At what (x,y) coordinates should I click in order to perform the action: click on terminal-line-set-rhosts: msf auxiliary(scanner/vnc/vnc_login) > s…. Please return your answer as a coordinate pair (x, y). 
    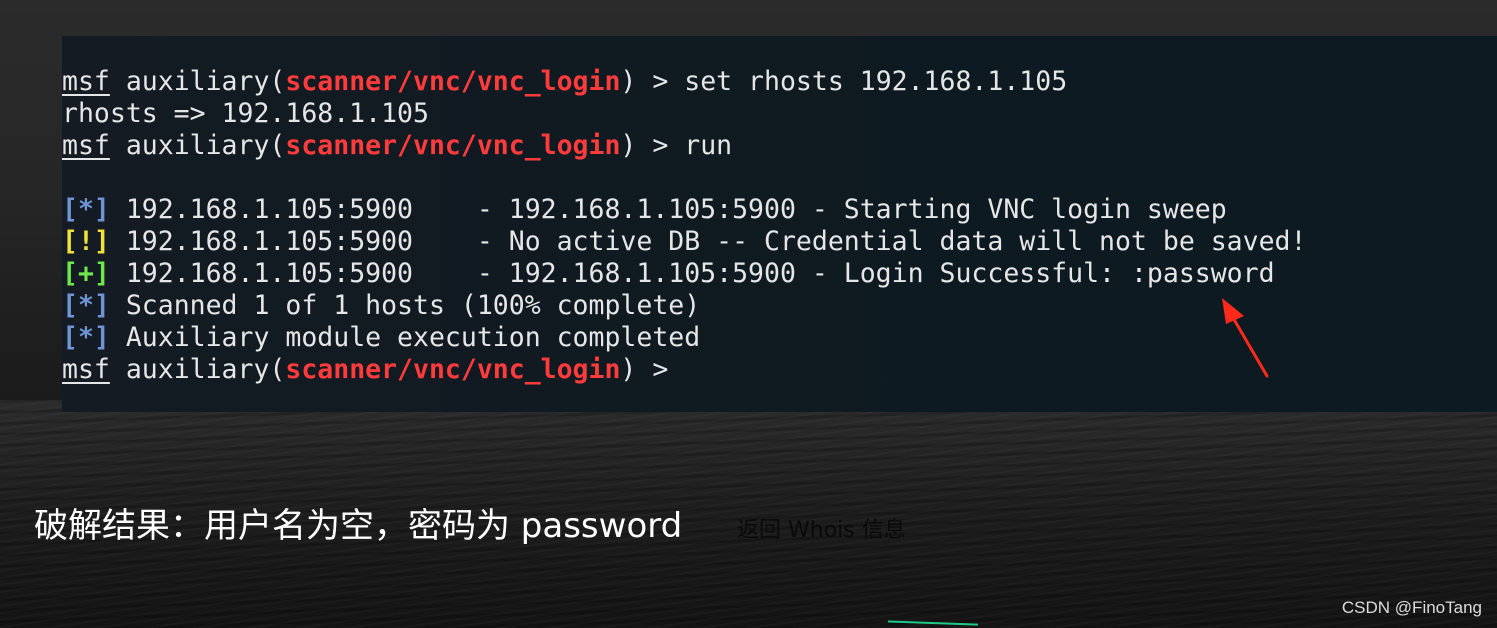
    Looking at the image, I should click on (779, 82).